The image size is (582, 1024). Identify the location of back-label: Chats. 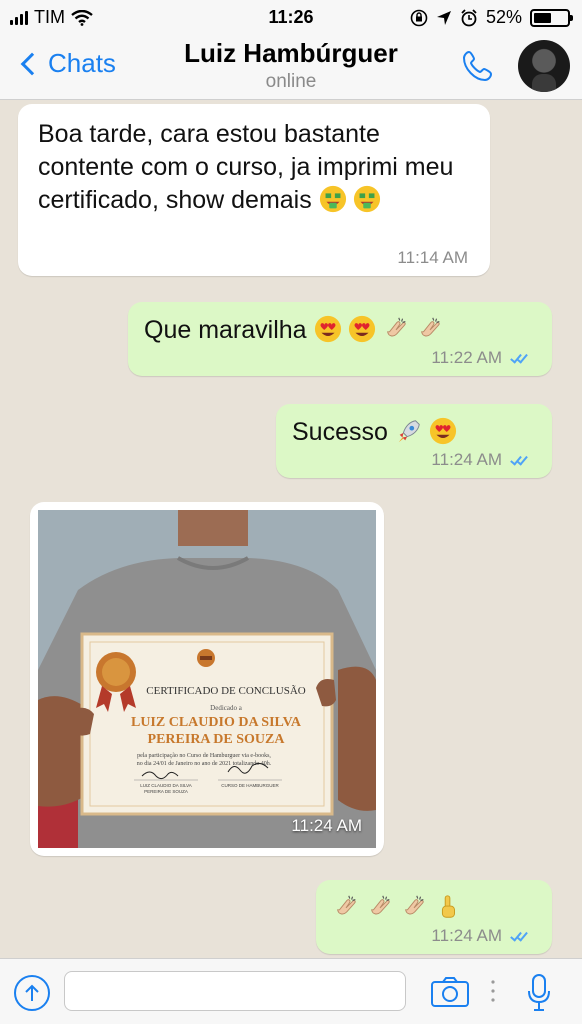
(82, 63).